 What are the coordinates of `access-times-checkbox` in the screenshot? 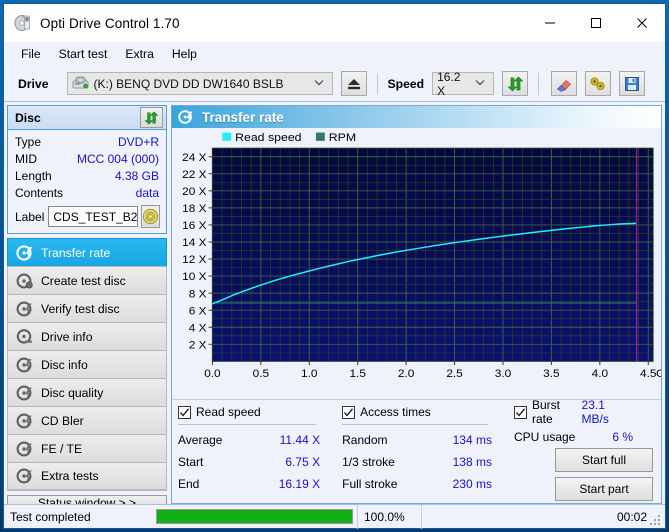 It's located at (349, 412).